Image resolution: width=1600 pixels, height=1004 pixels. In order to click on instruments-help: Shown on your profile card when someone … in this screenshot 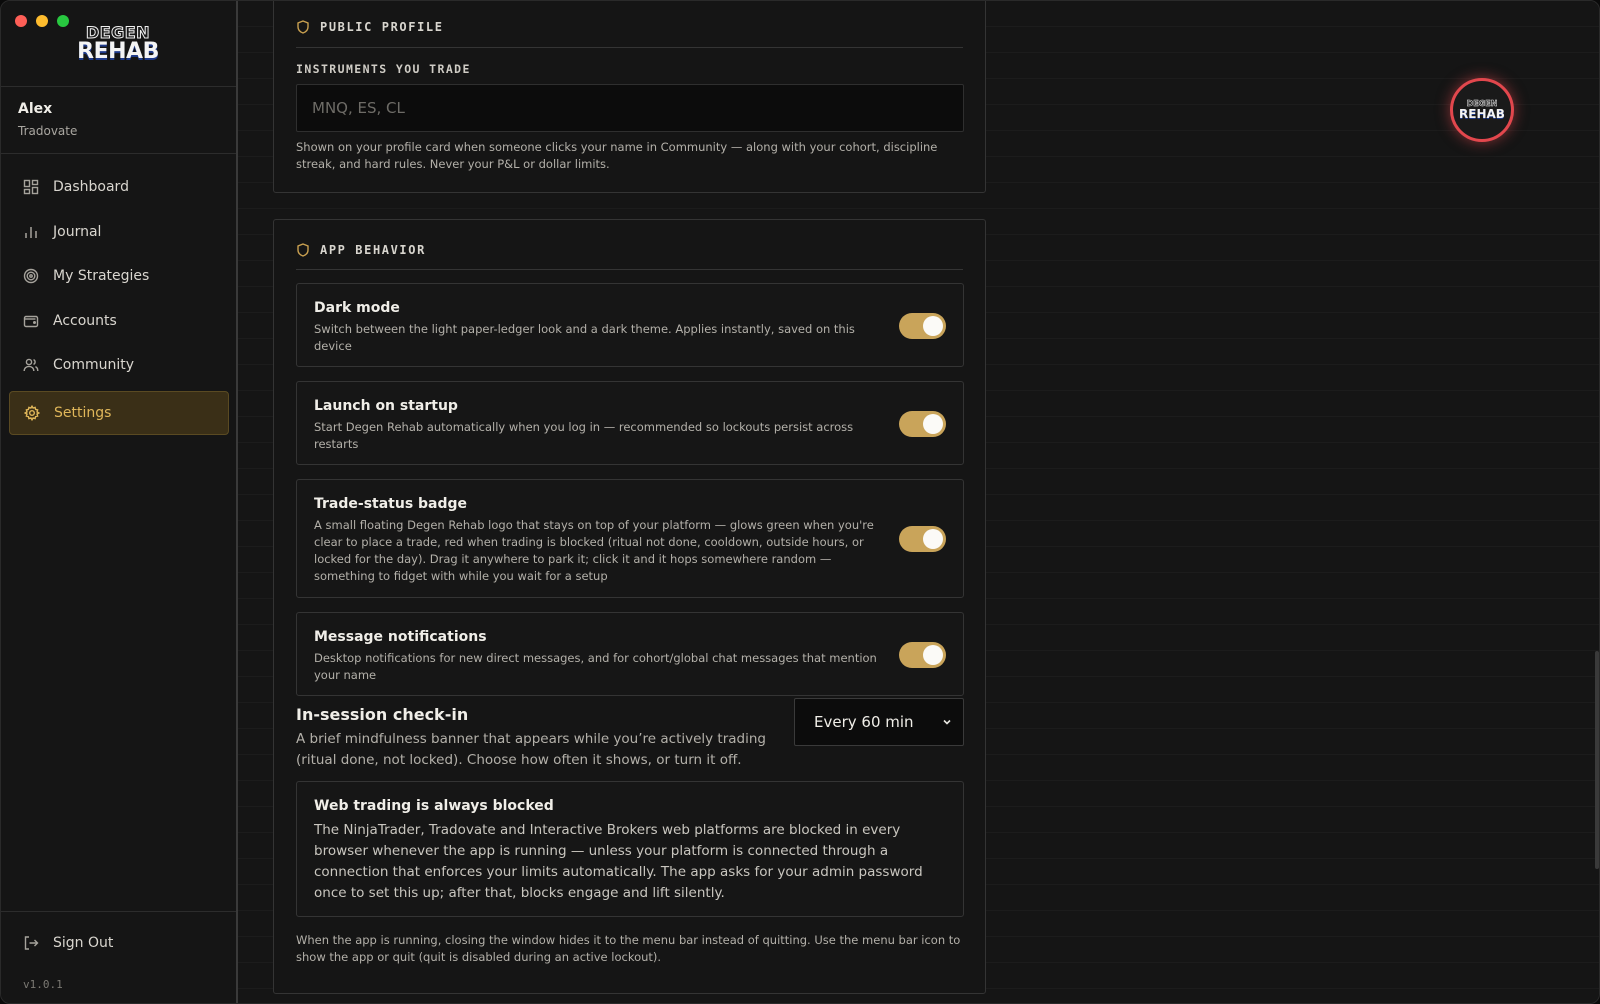, I will do `click(617, 155)`.